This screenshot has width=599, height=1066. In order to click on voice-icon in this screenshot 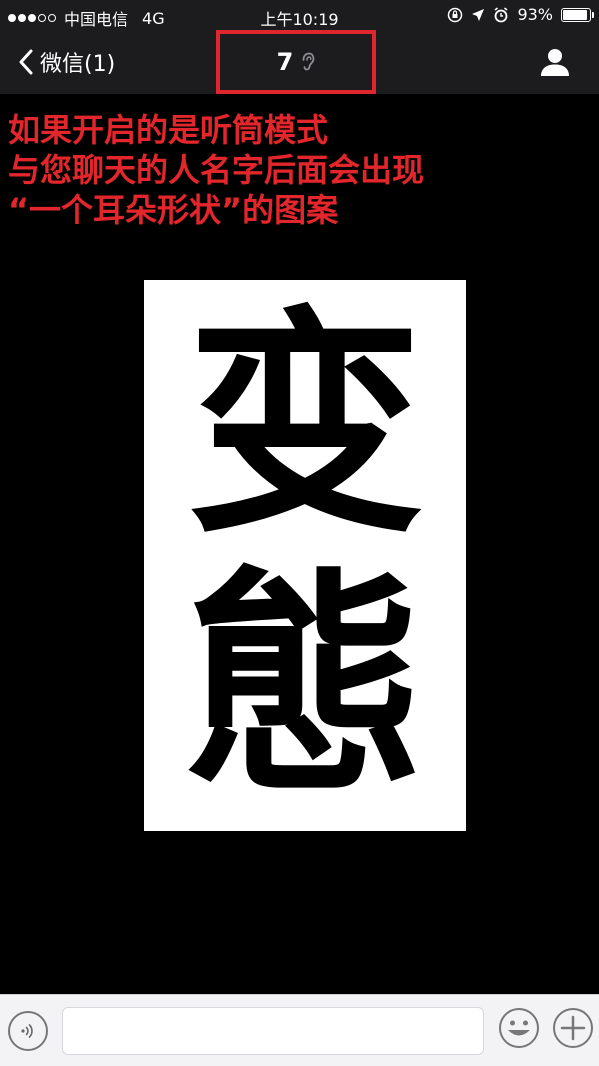, I will do `click(27, 1031)`.